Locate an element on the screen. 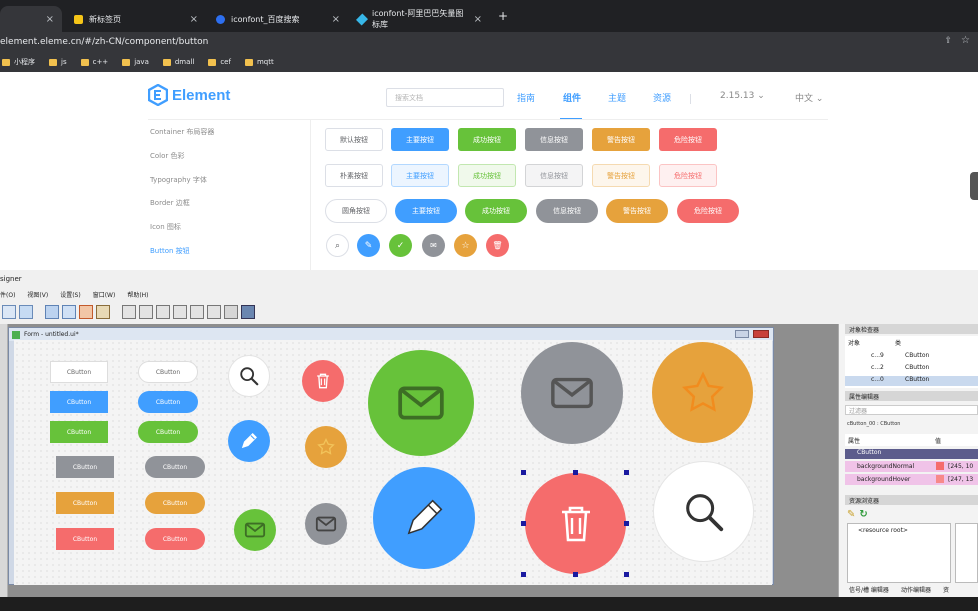 The image size is (978, 611). circle-button-message-small is located at coordinates (255, 530).